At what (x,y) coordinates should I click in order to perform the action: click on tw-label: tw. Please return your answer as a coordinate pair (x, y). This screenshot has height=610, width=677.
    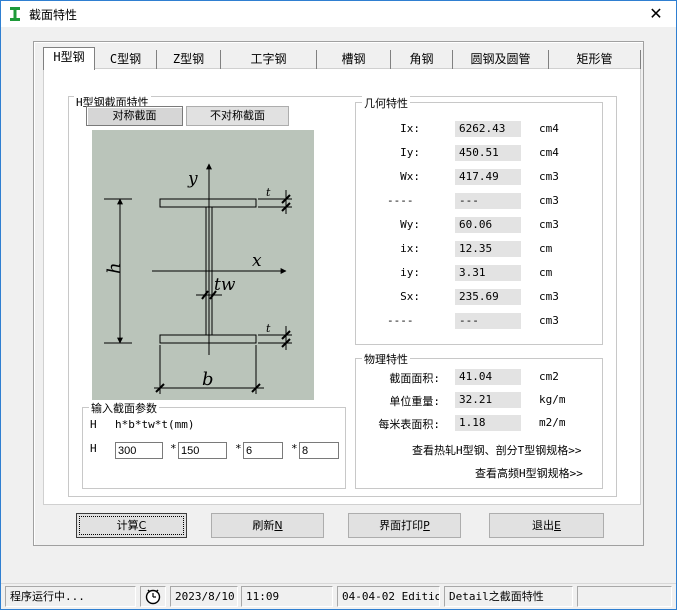
    Looking at the image, I should click on (225, 285).